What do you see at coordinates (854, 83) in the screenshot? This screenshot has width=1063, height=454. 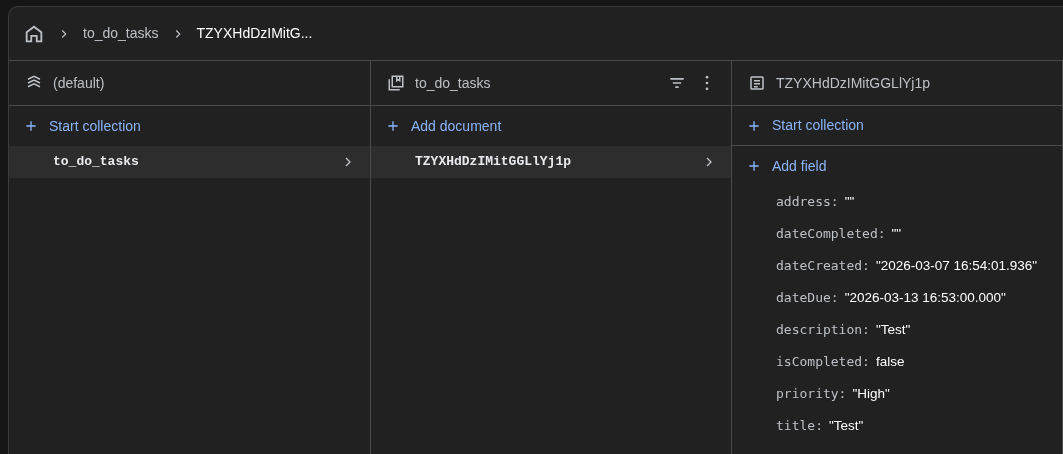 I see `column-title: TZYXHdDzIMitGGLlYj1p` at bounding box center [854, 83].